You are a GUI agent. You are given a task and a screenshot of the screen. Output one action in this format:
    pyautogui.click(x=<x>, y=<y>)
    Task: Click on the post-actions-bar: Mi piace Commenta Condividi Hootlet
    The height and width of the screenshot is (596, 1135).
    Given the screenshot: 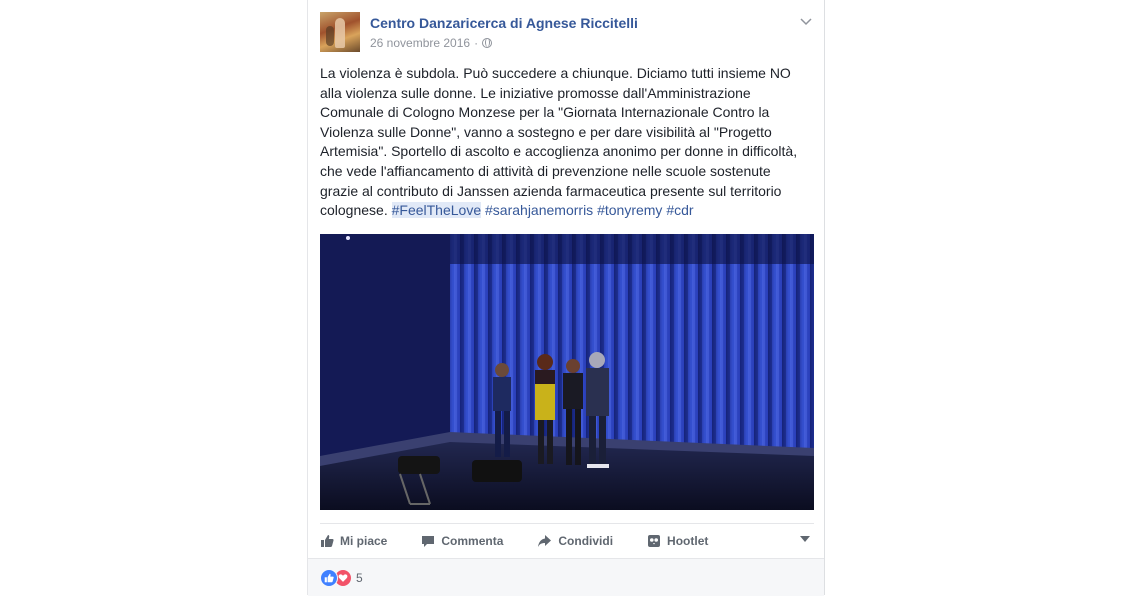 What is the action you would take?
    pyautogui.click(x=567, y=540)
    